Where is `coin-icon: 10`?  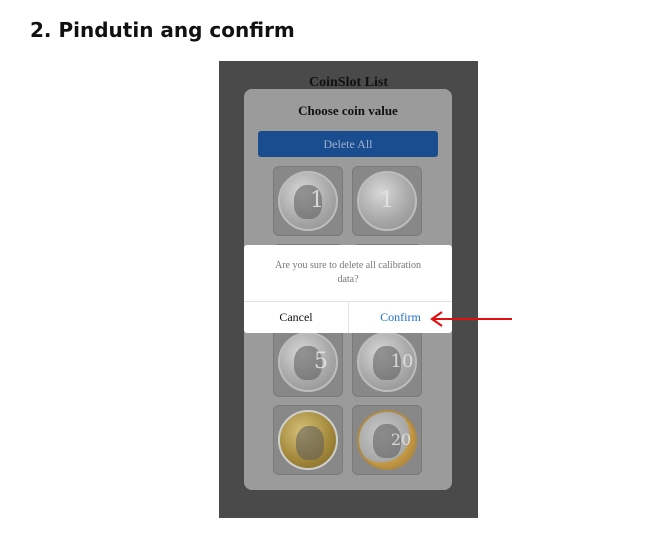
coin-icon: 10 is located at coordinates (387, 362).